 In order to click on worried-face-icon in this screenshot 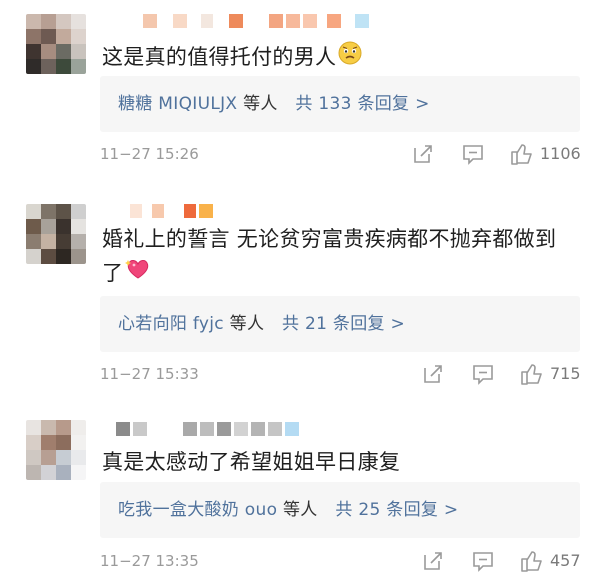, I will do `click(350, 58)`.